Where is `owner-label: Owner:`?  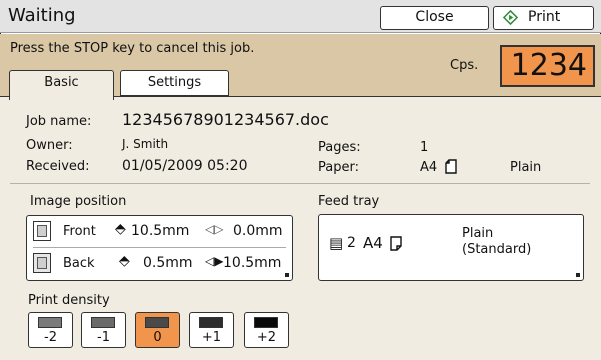 owner-label: Owner: is located at coordinates (49, 145).